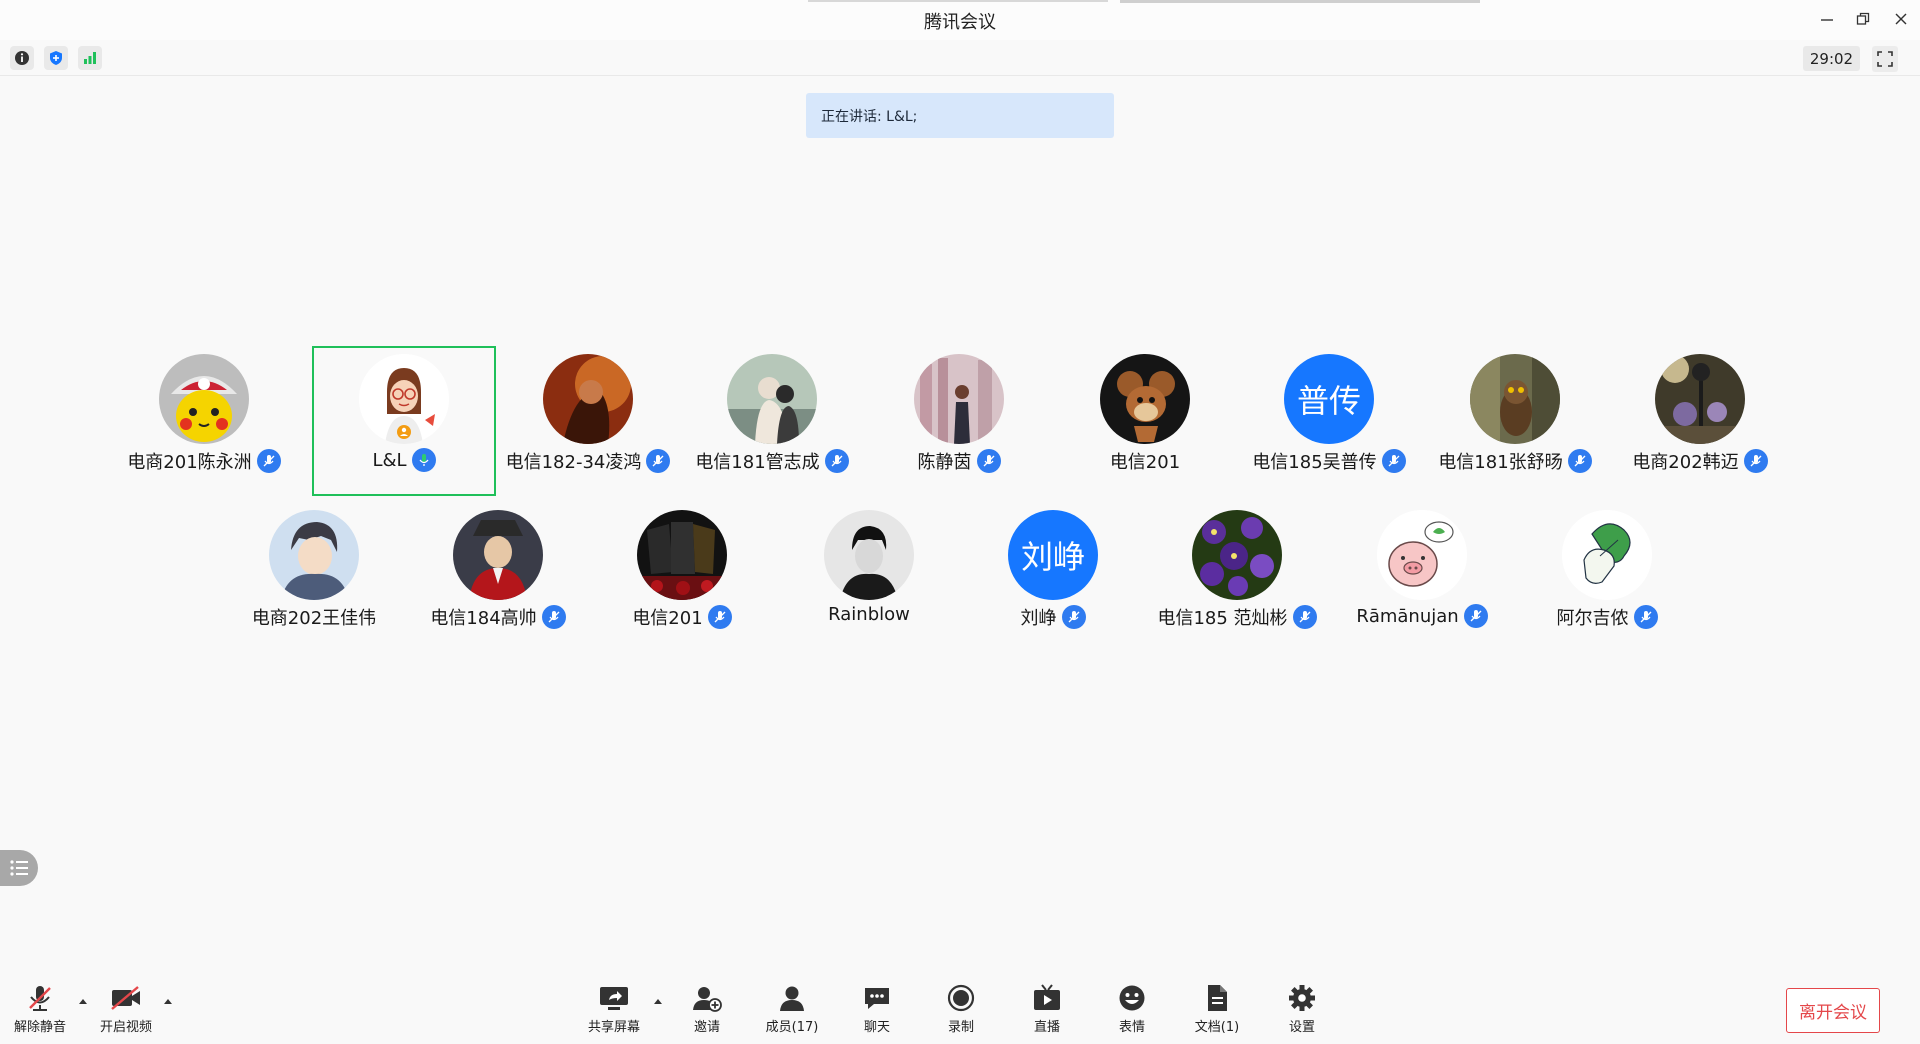 Image resolution: width=1920 pixels, height=1044 pixels. What do you see at coordinates (1515, 421) in the screenshot?
I see `participant-tile: 电信181张舒旸` at bounding box center [1515, 421].